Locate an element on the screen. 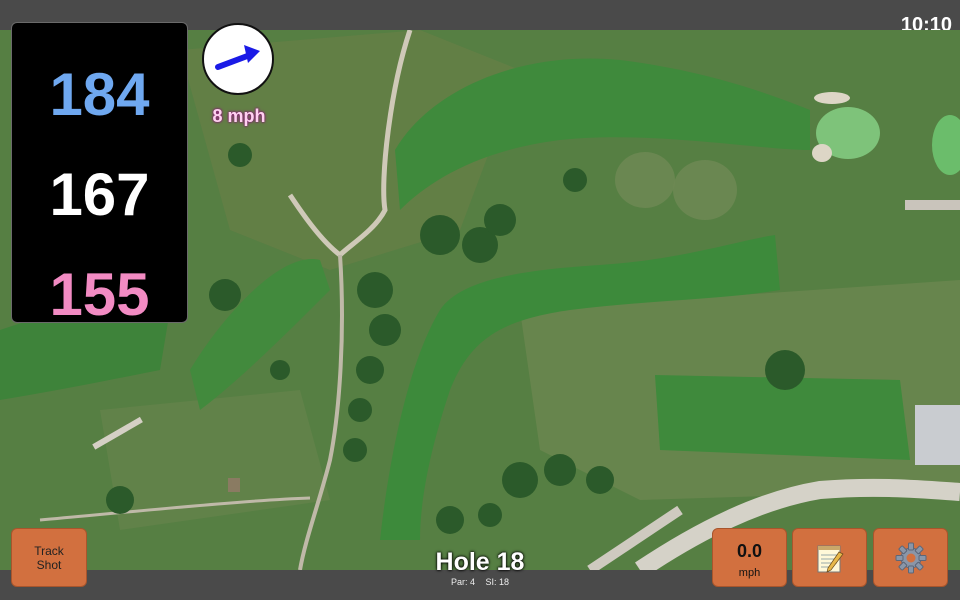 Image resolution: width=960 pixels, height=600 pixels. notepad-icon is located at coordinates (830, 559).